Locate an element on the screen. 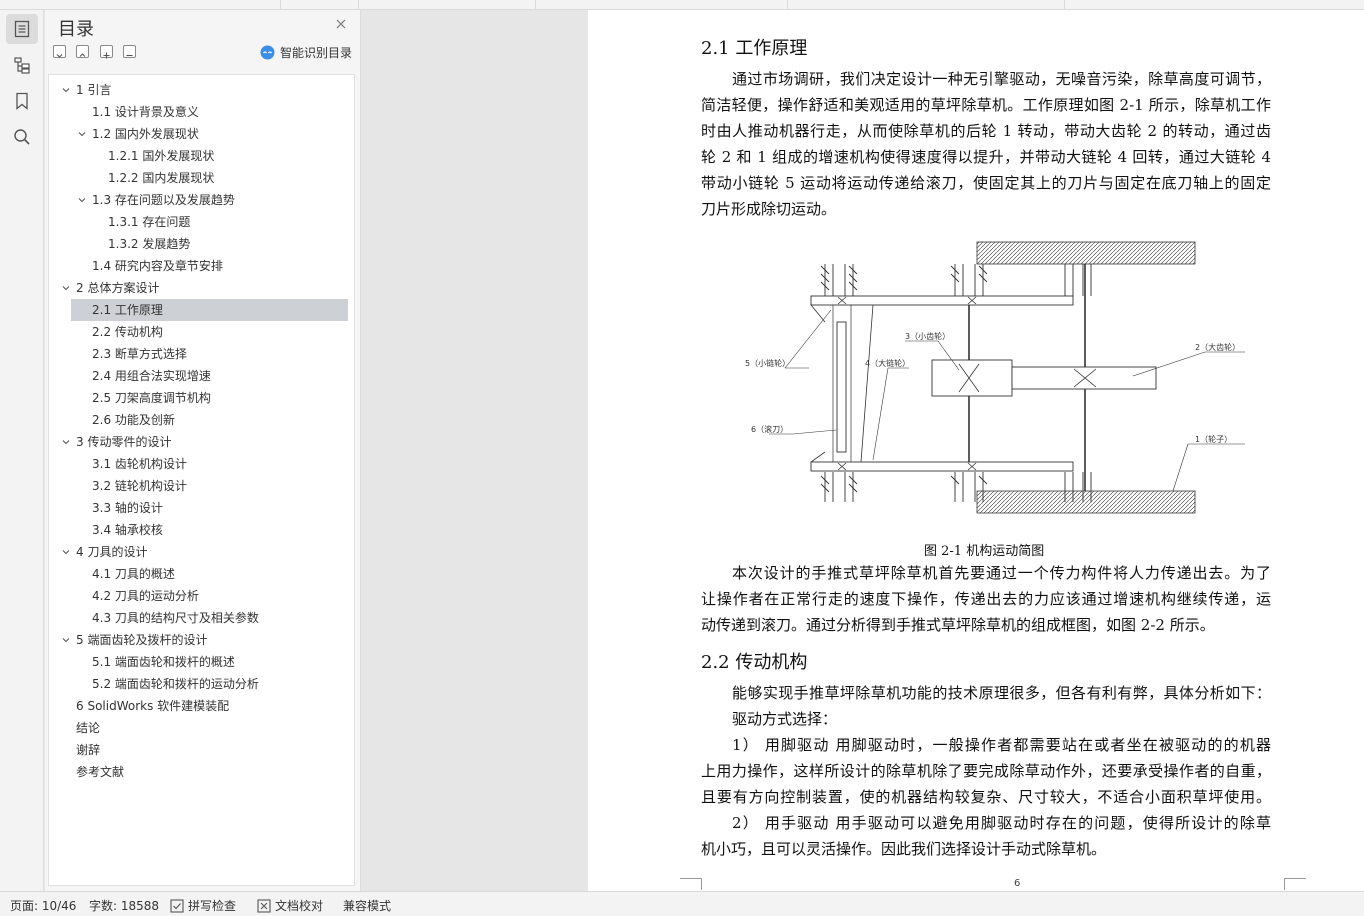 This screenshot has height=916, width=1364. plus-icon is located at coordinates (106, 55).